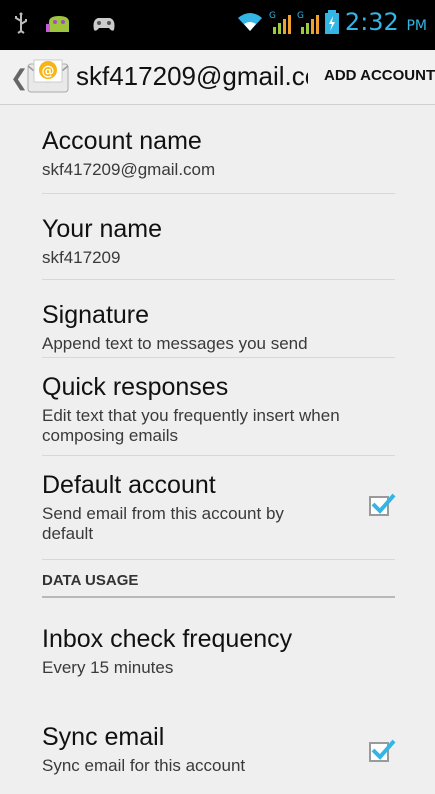 The width and height of the screenshot is (435, 794). What do you see at coordinates (21, 23) in the screenshot?
I see `usb-icon` at bounding box center [21, 23].